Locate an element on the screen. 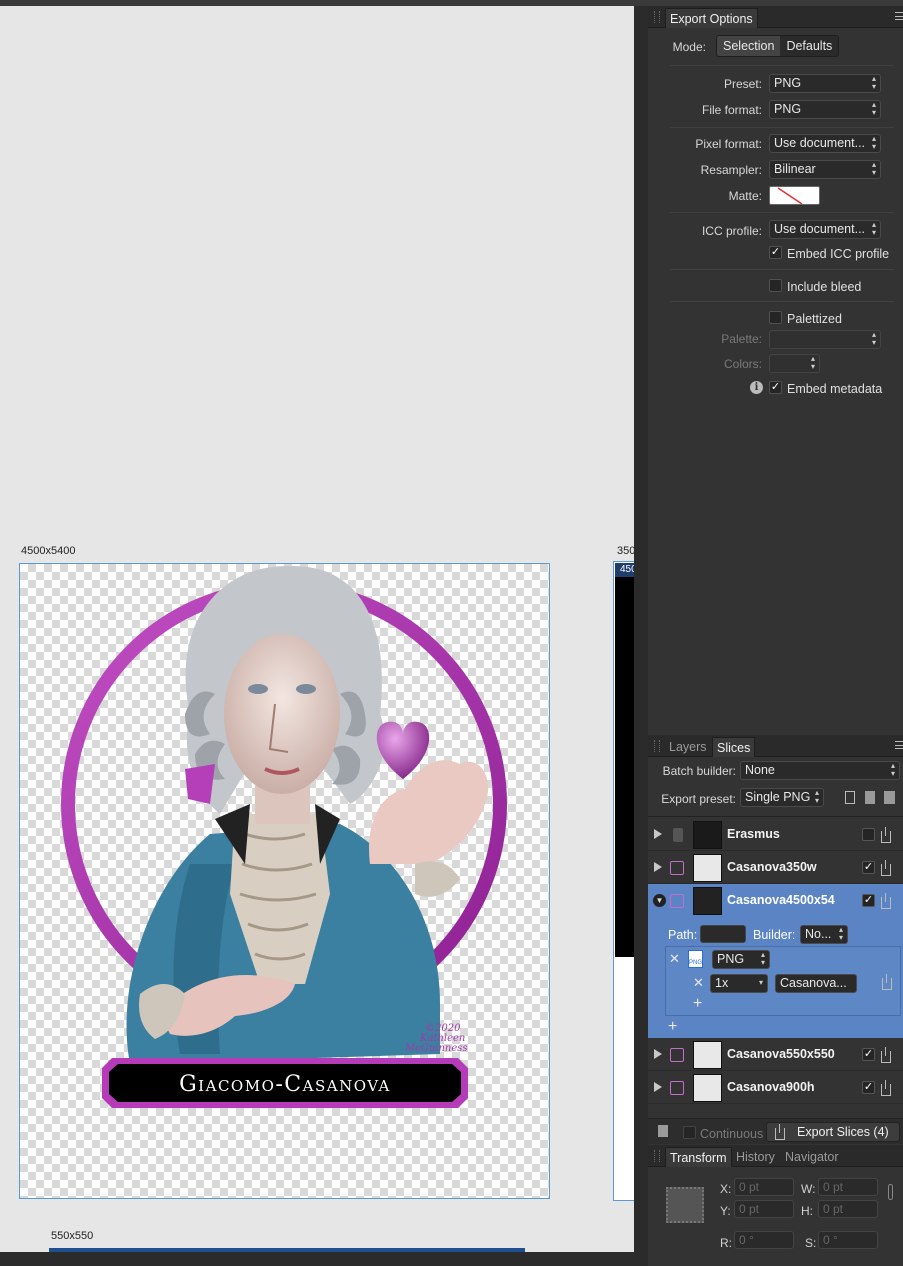 This screenshot has width=903, height=1266. add-preset-icon is located at coordinates (889, 797).